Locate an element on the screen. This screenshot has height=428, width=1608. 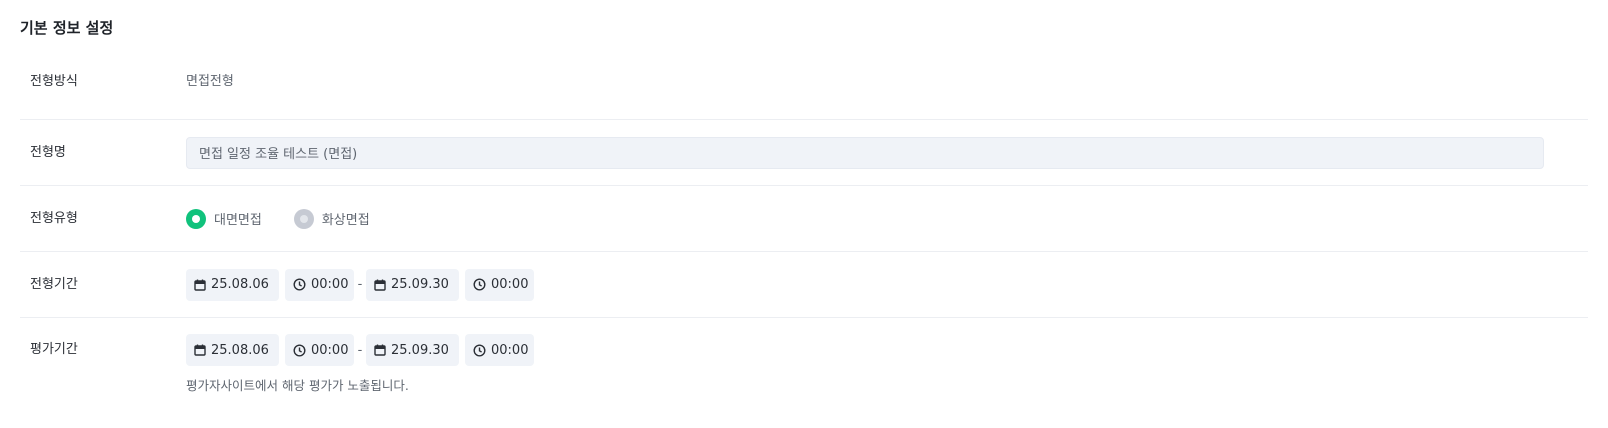
stage-end-date: 25.09.30 is located at coordinates (420, 284).